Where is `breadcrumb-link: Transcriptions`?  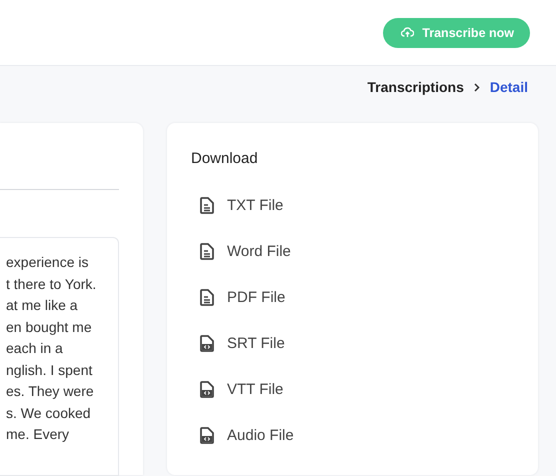 breadcrumb-link: Transcriptions is located at coordinates (415, 87).